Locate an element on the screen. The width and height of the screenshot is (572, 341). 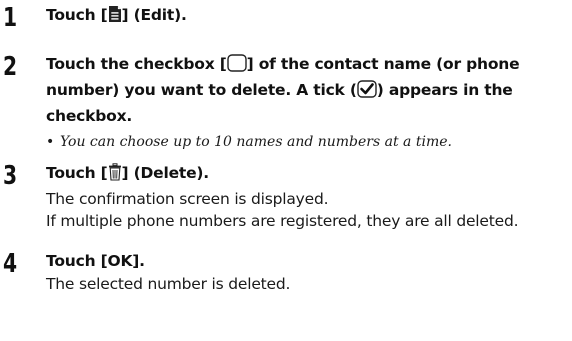
step-heading-text: ] of the contact name (or phone is located at coordinates (383, 64).